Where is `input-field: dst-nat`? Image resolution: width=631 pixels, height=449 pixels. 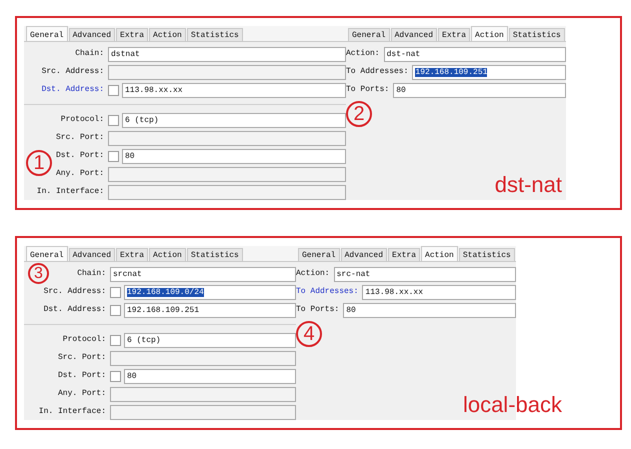 input-field: dst-nat is located at coordinates (475, 54).